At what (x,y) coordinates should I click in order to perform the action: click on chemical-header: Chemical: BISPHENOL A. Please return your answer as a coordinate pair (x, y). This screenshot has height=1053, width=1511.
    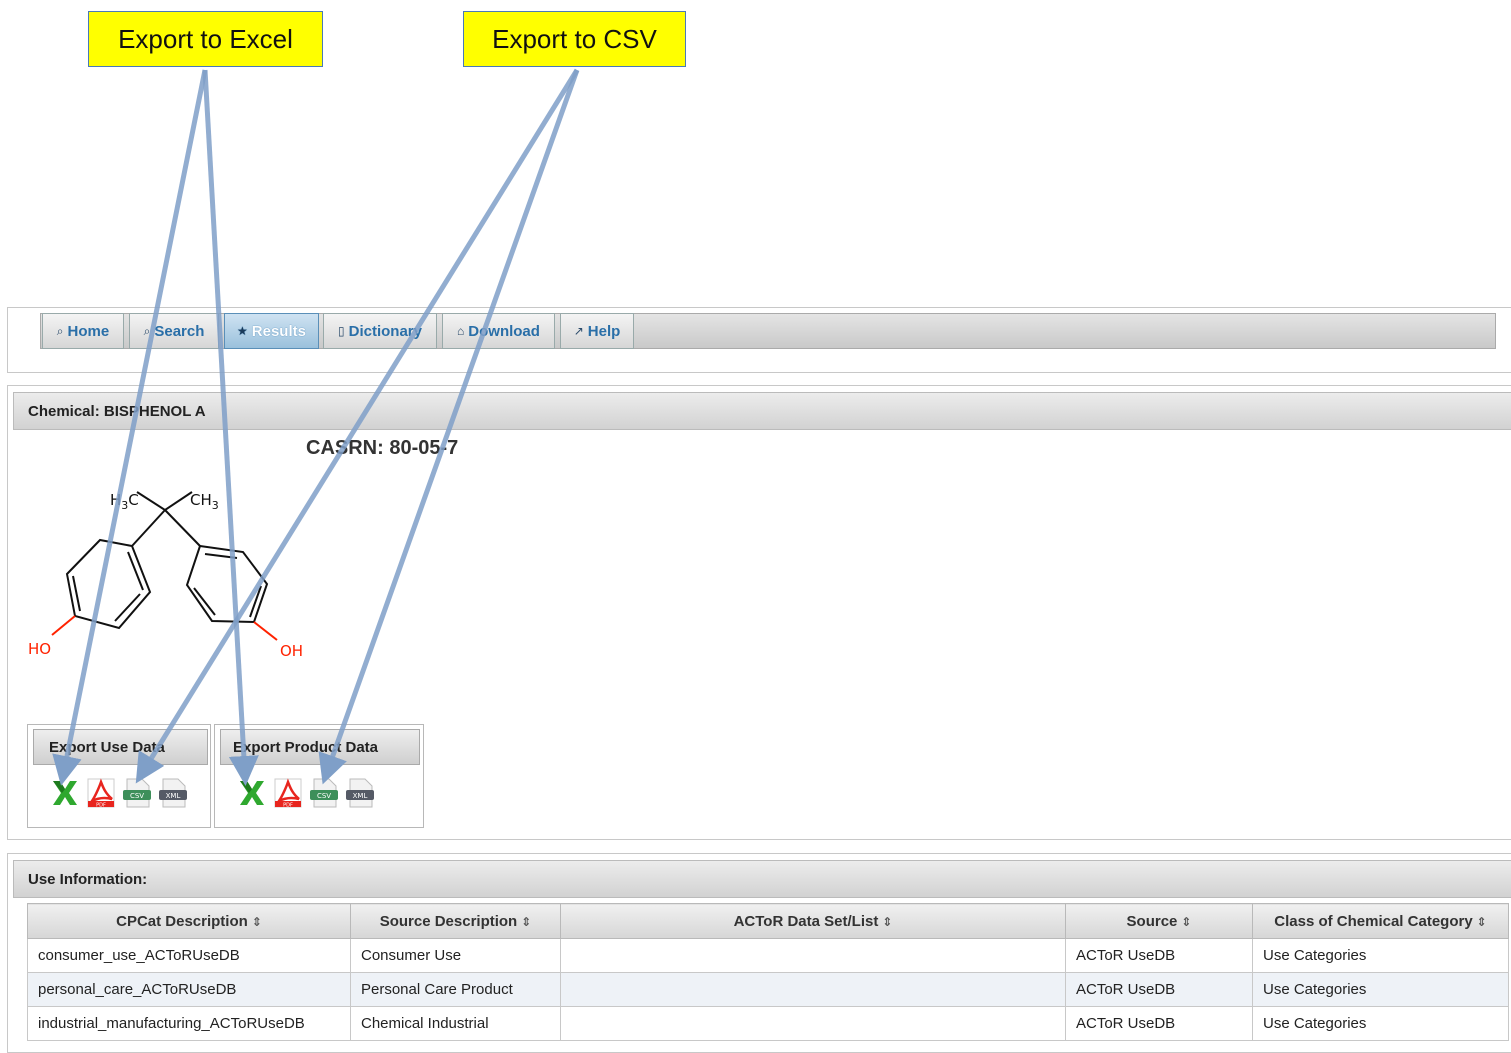
    Looking at the image, I should click on (762, 411).